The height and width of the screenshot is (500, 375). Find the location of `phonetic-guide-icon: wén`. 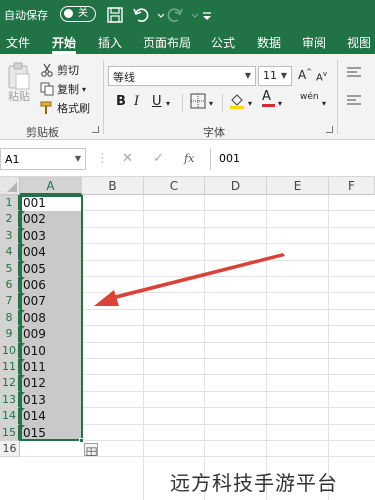

phonetic-guide-icon: wén is located at coordinates (309, 97).